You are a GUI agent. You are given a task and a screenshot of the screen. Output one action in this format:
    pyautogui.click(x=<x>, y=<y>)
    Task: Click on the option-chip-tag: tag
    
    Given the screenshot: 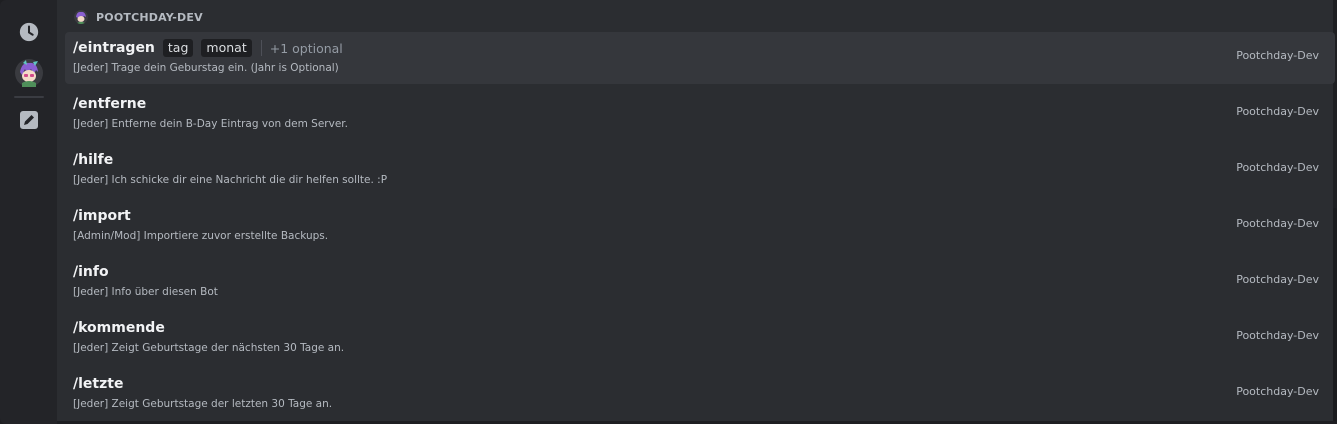 What is the action you would take?
    pyautogui.click(x=178, y=48)
    